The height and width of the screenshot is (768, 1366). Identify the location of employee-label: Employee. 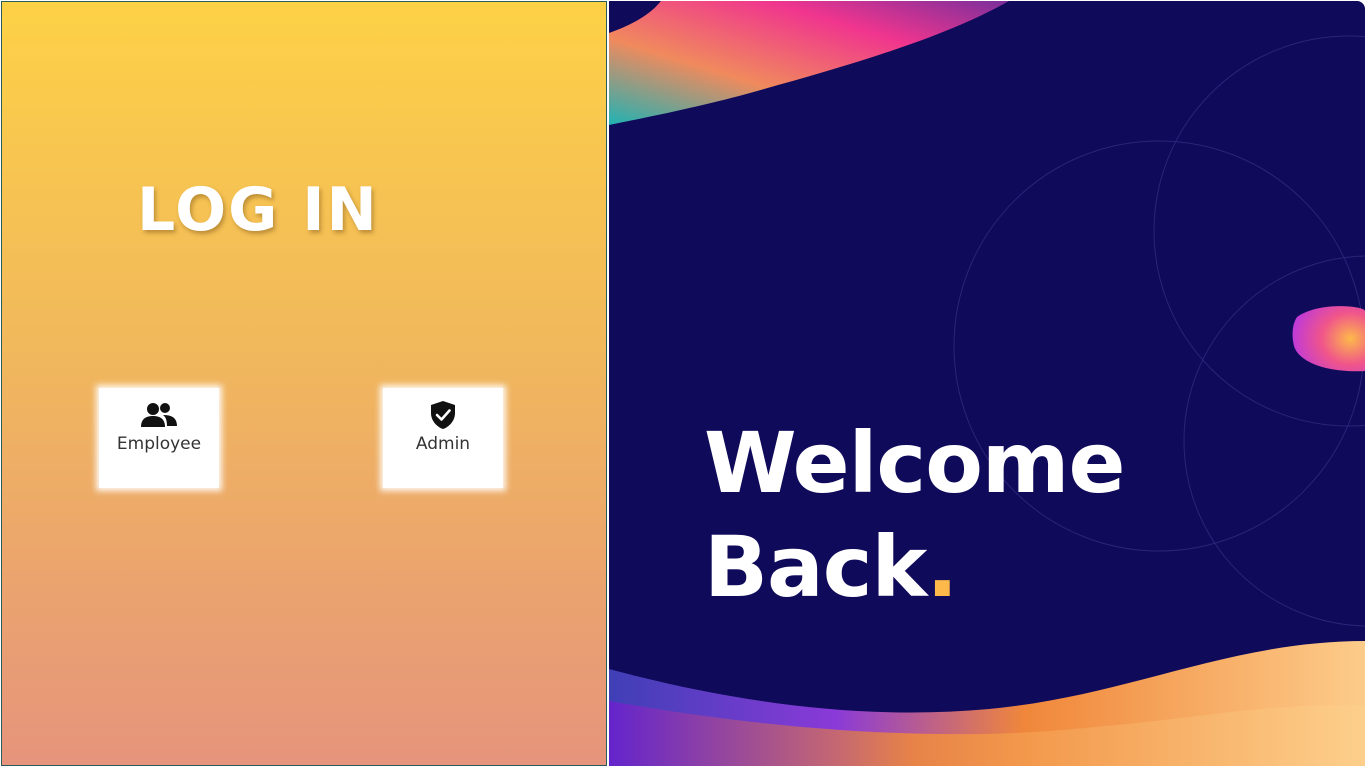
(159, 444).